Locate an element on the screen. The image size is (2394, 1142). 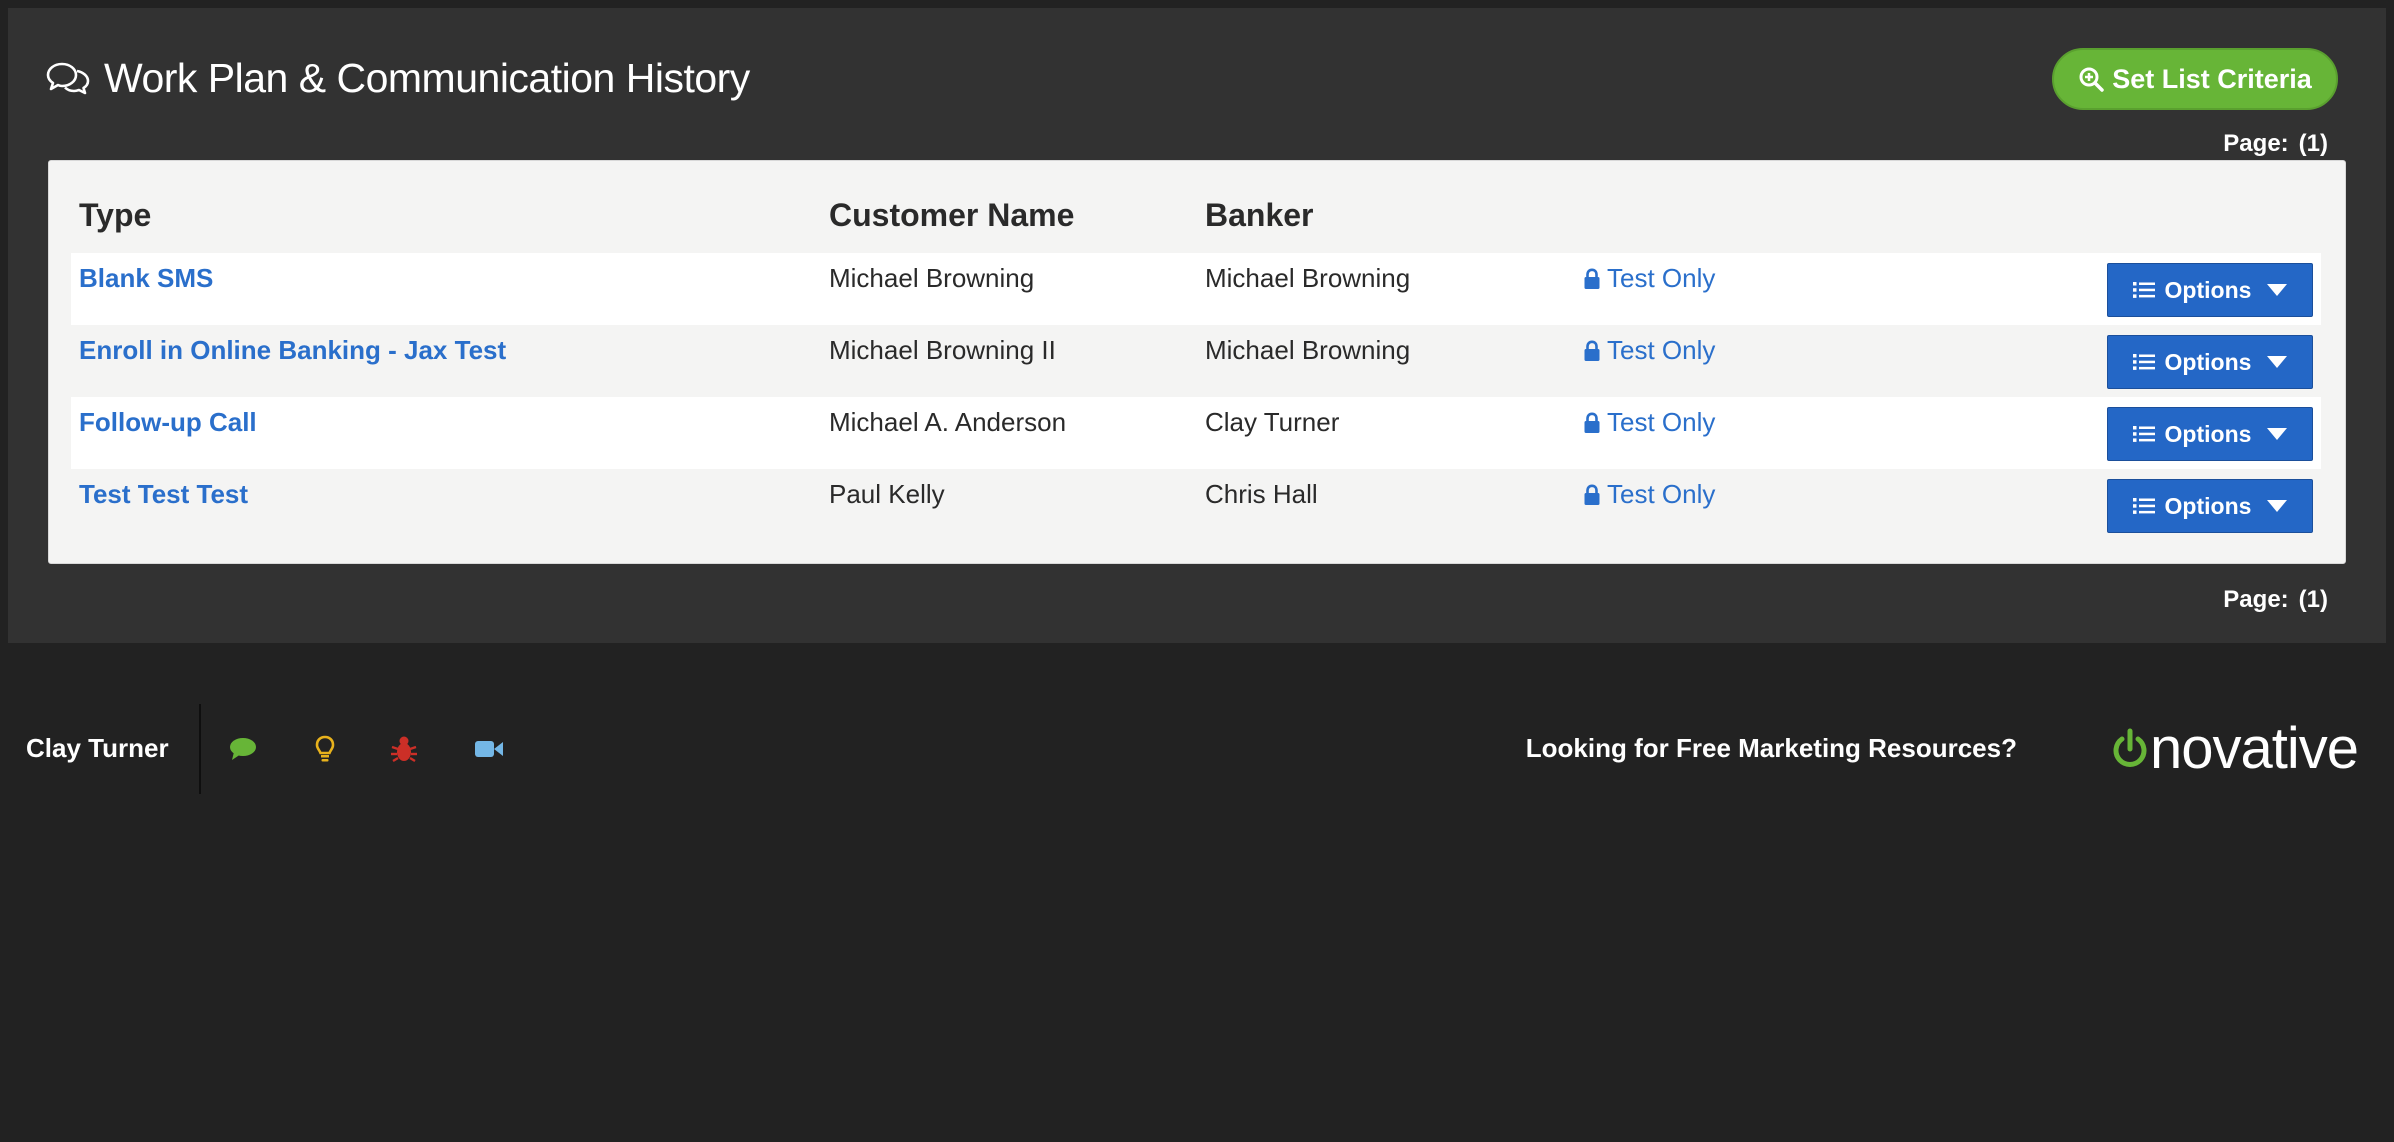
row-customer-name: Michael Browning is located at coordinates (932, 278).